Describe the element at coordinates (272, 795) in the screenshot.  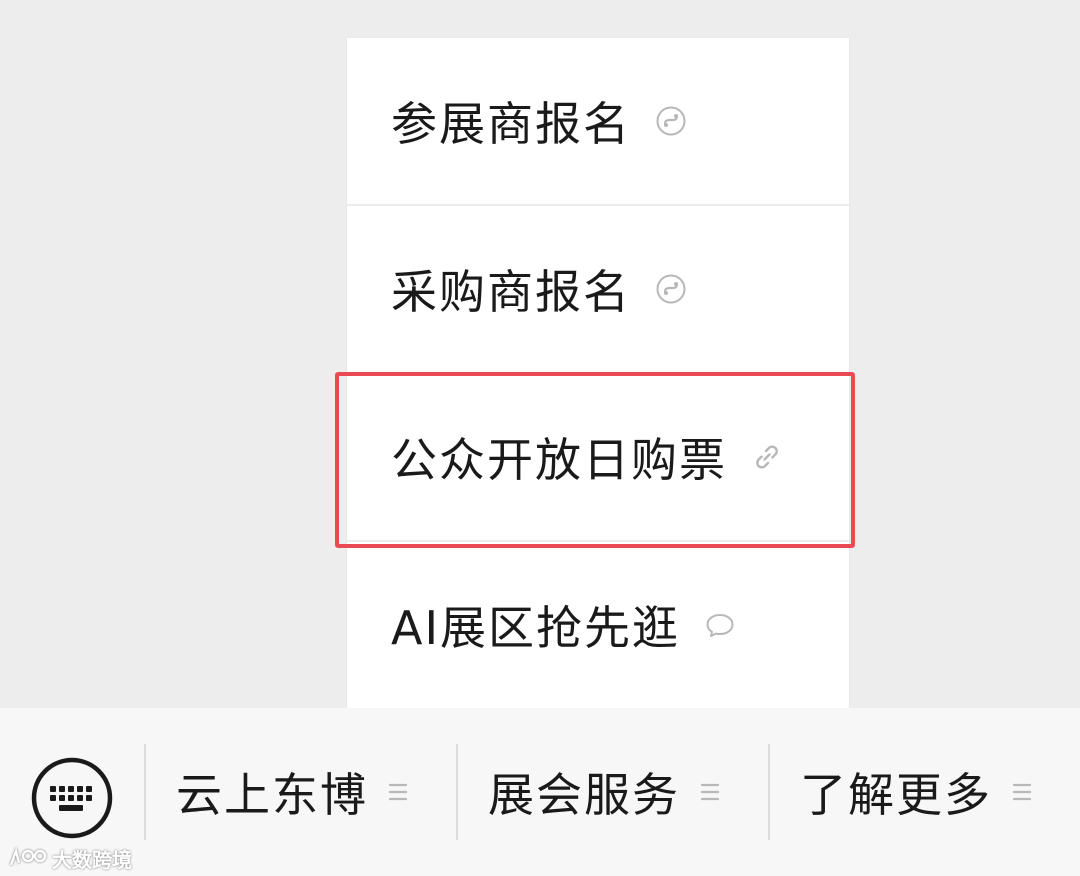
I see `tab-label: 云上东博` at that location.